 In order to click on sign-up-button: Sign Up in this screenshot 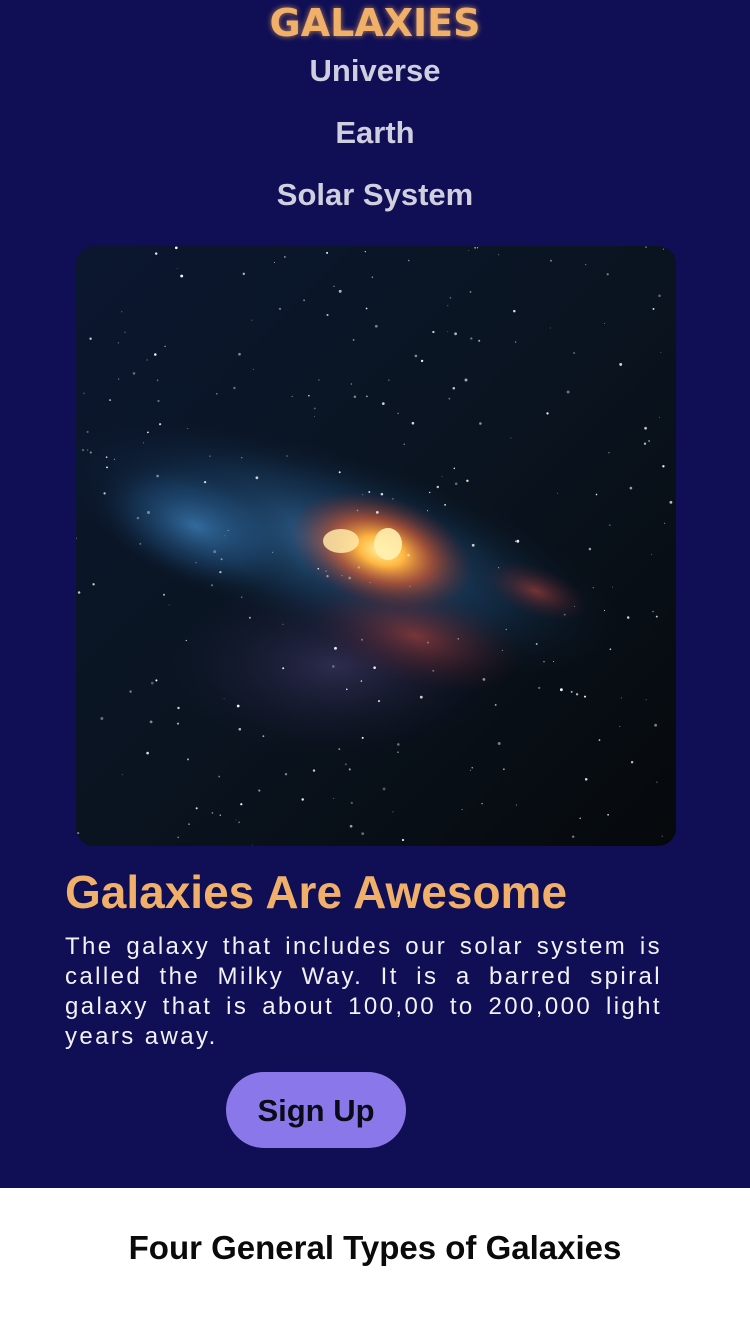, I will do `click(316, 1110)`.